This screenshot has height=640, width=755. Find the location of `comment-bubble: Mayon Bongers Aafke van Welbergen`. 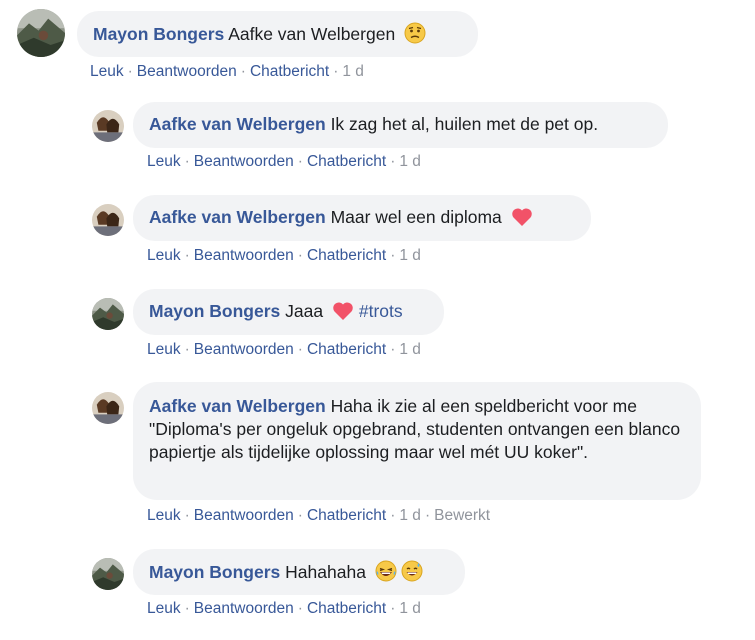

comment-bubble: Mayon Bongers Aafke van Welbergen is located at coordinates (277, 34).